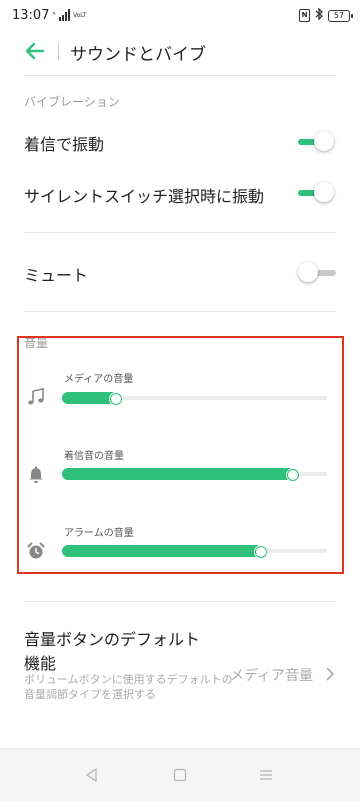  Describe the element at coordinates (317, 193) in the screenshot. I see `vibrate-silent-switch-toggle` at that location.